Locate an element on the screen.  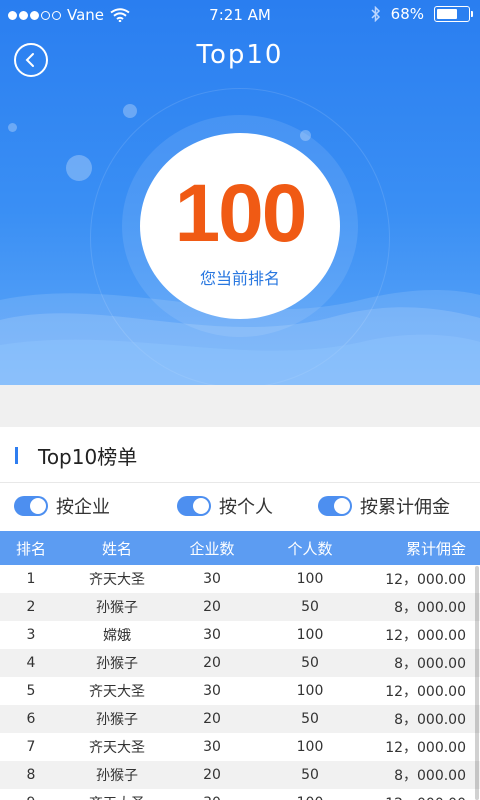
table-row: 7 齐天大圣 30 100 12，000.00 is located at coordinates (240, 747).